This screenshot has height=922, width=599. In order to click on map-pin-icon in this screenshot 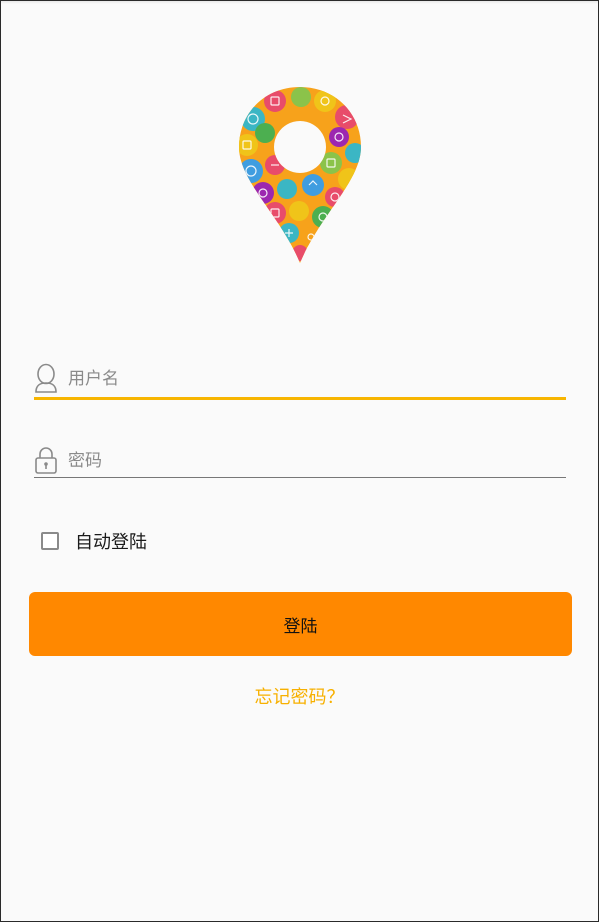, I will do `click(300, 175)`.